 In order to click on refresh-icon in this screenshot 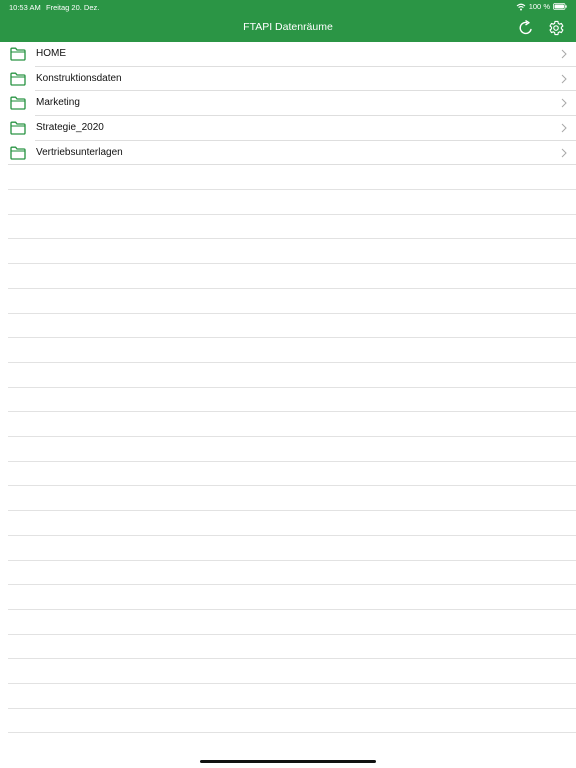, I will do `click(525, 27)`.